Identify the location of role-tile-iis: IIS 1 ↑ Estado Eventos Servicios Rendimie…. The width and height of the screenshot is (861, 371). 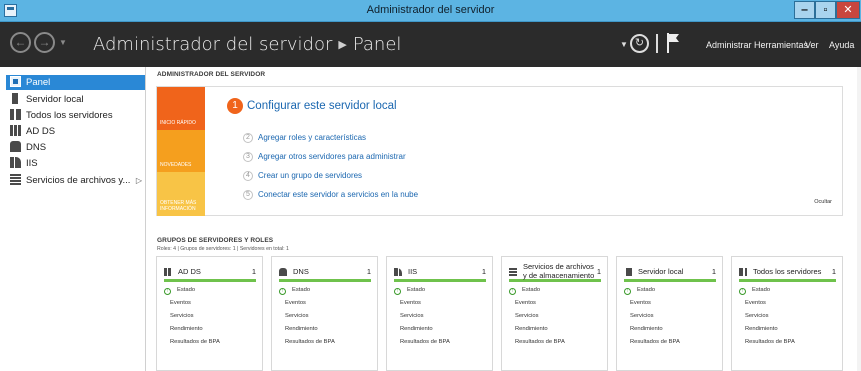
(439, 313).